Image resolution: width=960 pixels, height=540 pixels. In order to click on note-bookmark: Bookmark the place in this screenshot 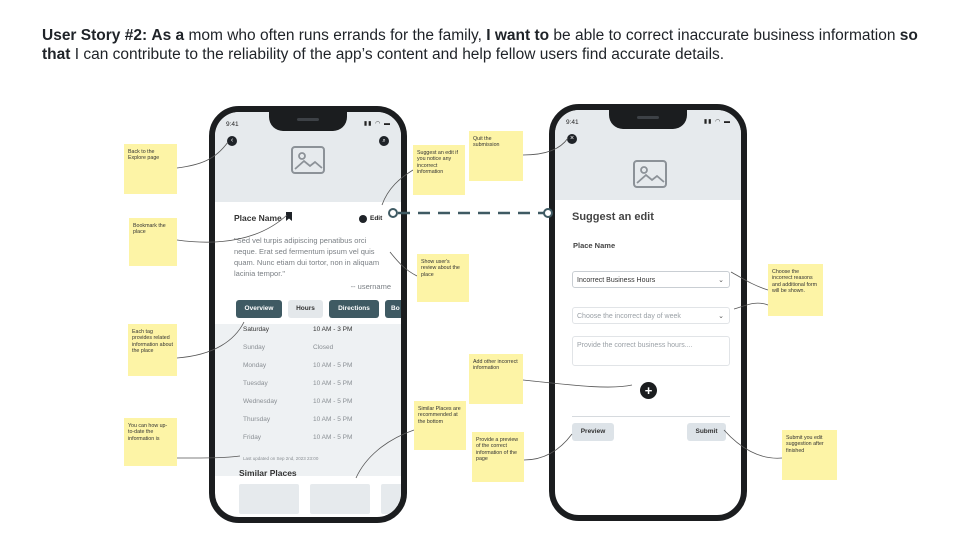, I will do `click(153, 242)`.